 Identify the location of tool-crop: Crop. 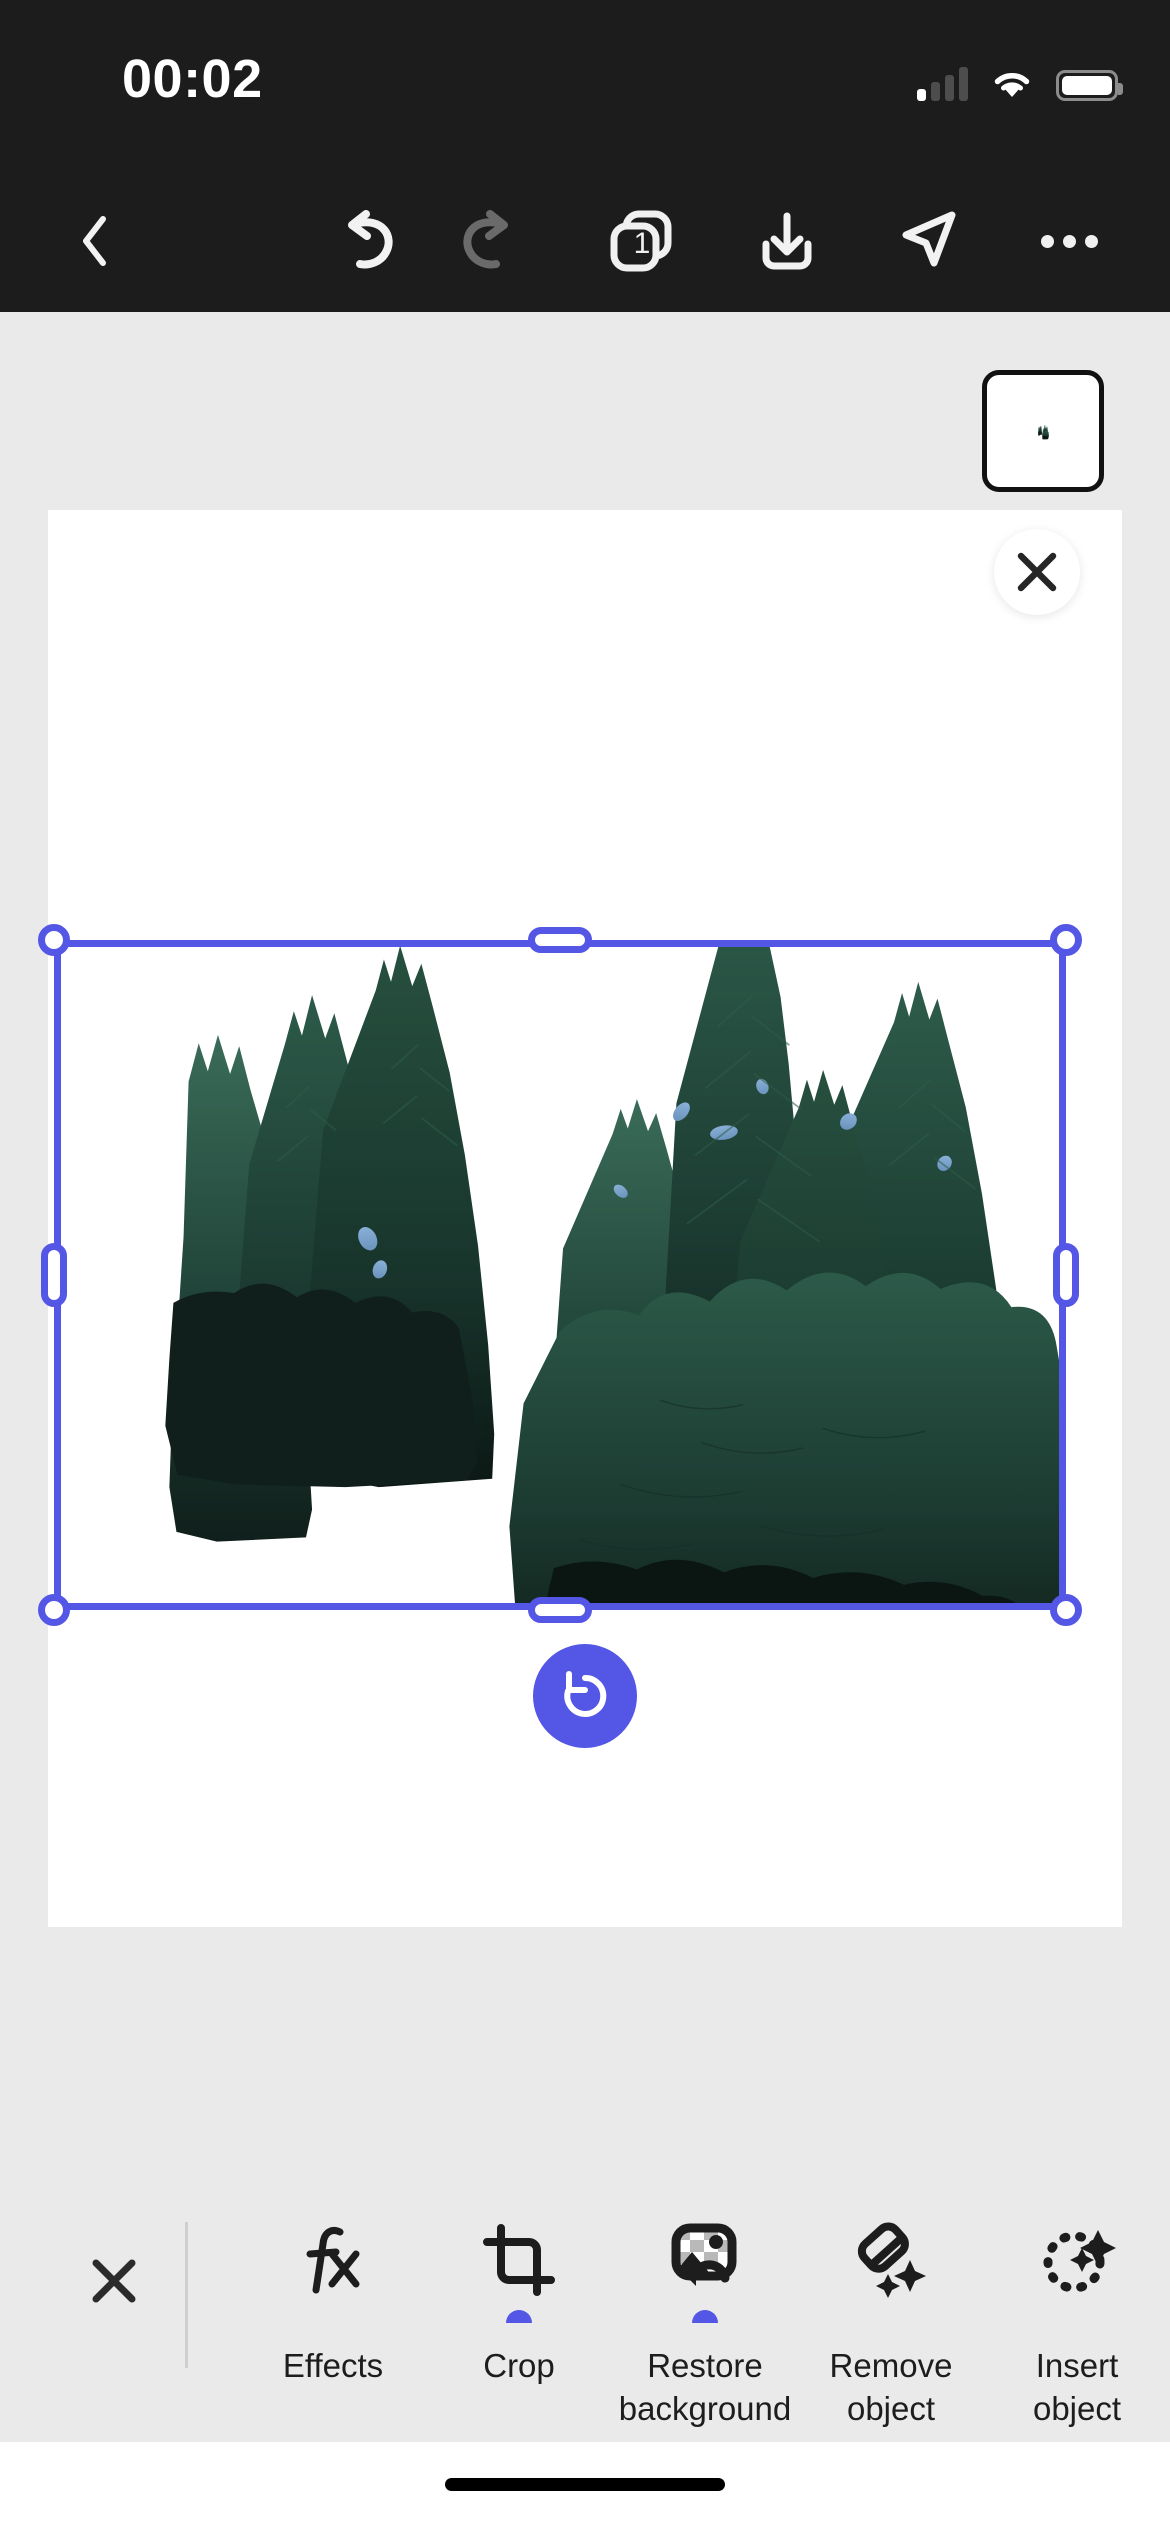
(519, 2291).